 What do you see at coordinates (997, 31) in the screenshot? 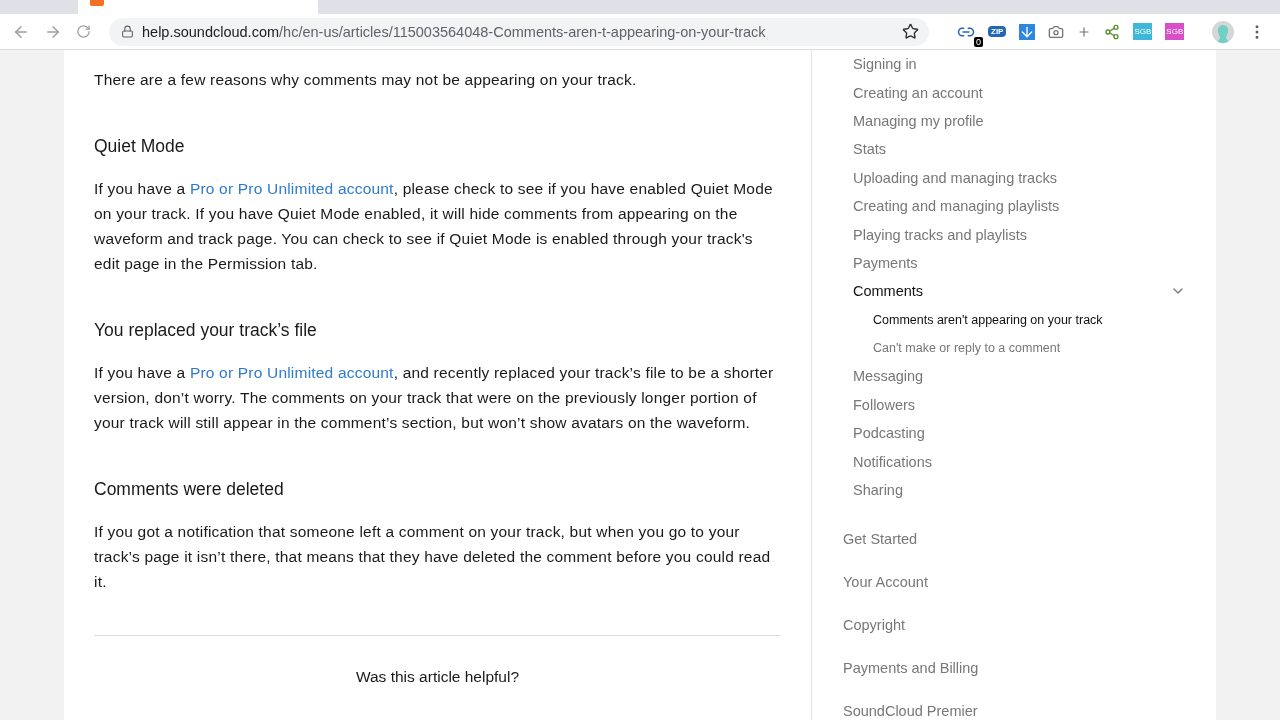
I see `zip-extension: ZIP` at bounding box center [997, 31].